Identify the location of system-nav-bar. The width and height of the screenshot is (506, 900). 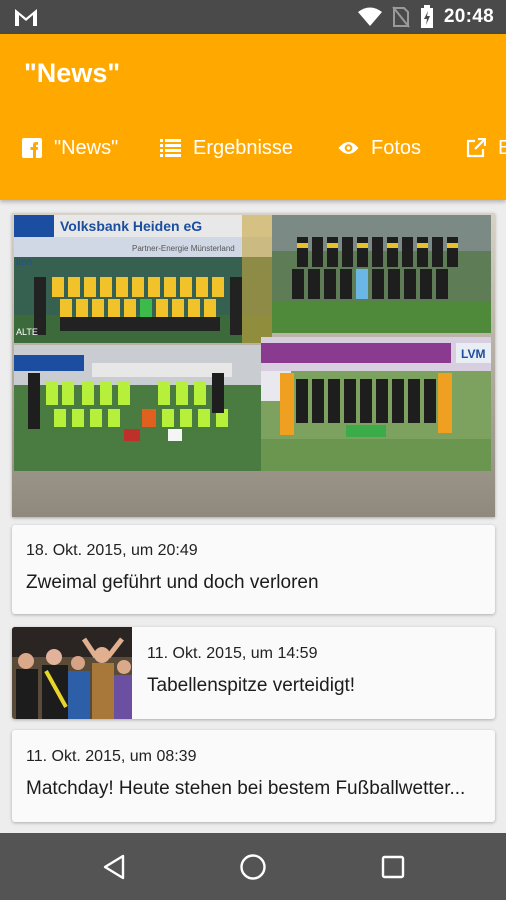
(253, 866).